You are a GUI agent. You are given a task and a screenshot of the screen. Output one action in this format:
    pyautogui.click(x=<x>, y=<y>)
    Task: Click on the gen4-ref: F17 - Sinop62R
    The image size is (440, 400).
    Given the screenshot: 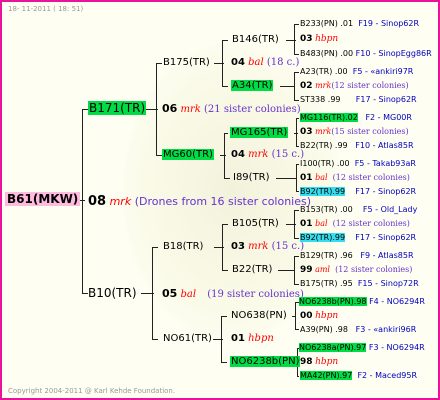 What is the action you would take?
    pyautogui.click(x=386, y=237)
    